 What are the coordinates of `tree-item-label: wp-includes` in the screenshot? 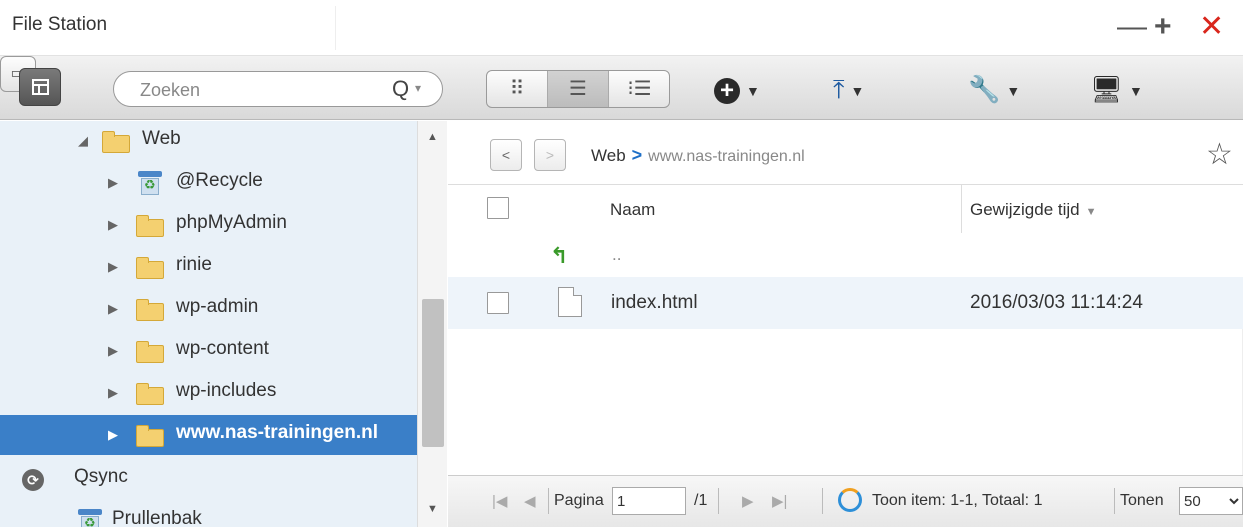 It's located at (226, 390).